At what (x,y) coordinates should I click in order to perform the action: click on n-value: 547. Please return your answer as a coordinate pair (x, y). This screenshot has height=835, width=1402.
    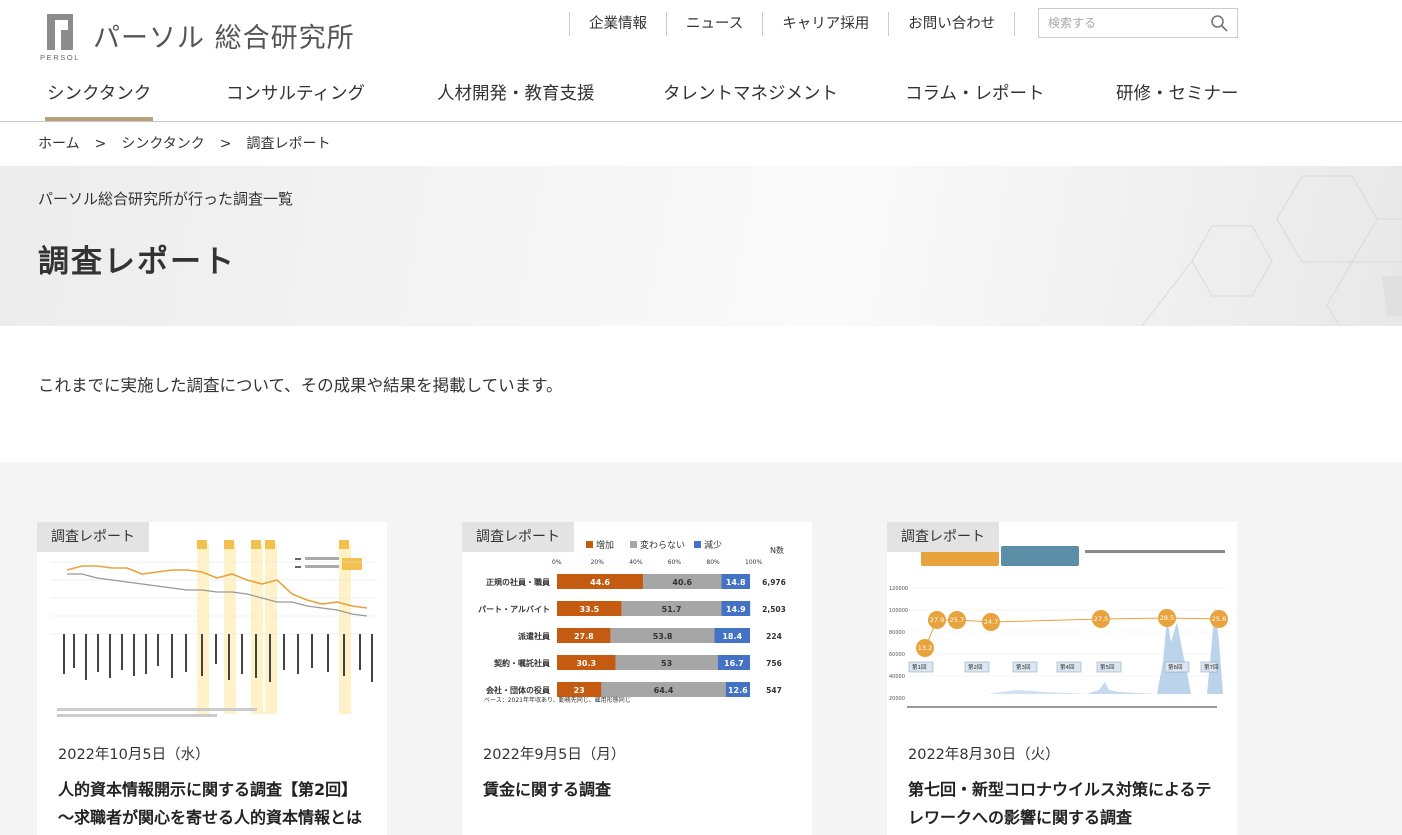
    Looking at the image, I should click on (774, 690).